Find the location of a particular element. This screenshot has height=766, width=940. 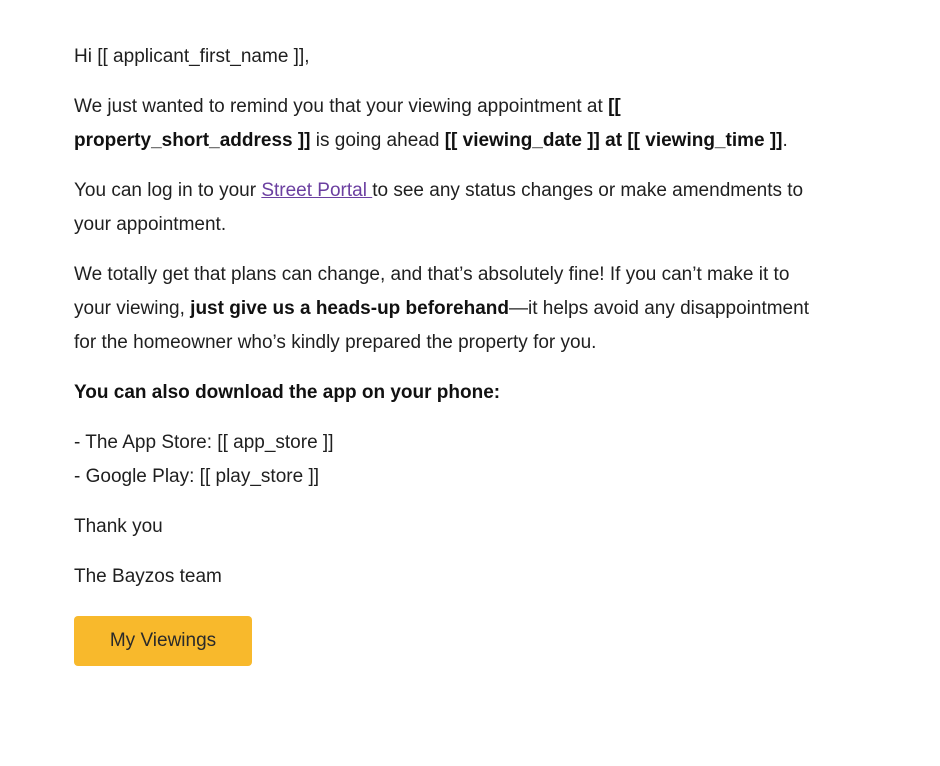

greeting: Hi [[ applicant_first_name ]], is located at coordinates (192, 56).